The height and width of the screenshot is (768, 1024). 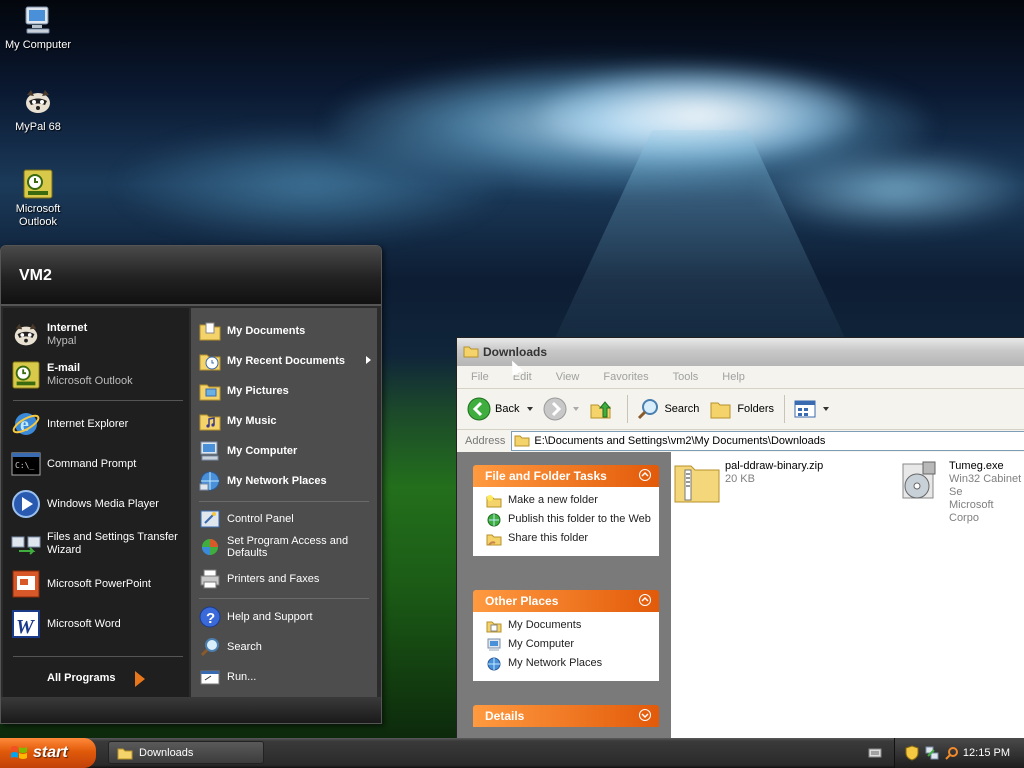 I want to click on pictures-folder-icon, so click(x=210, y=391).